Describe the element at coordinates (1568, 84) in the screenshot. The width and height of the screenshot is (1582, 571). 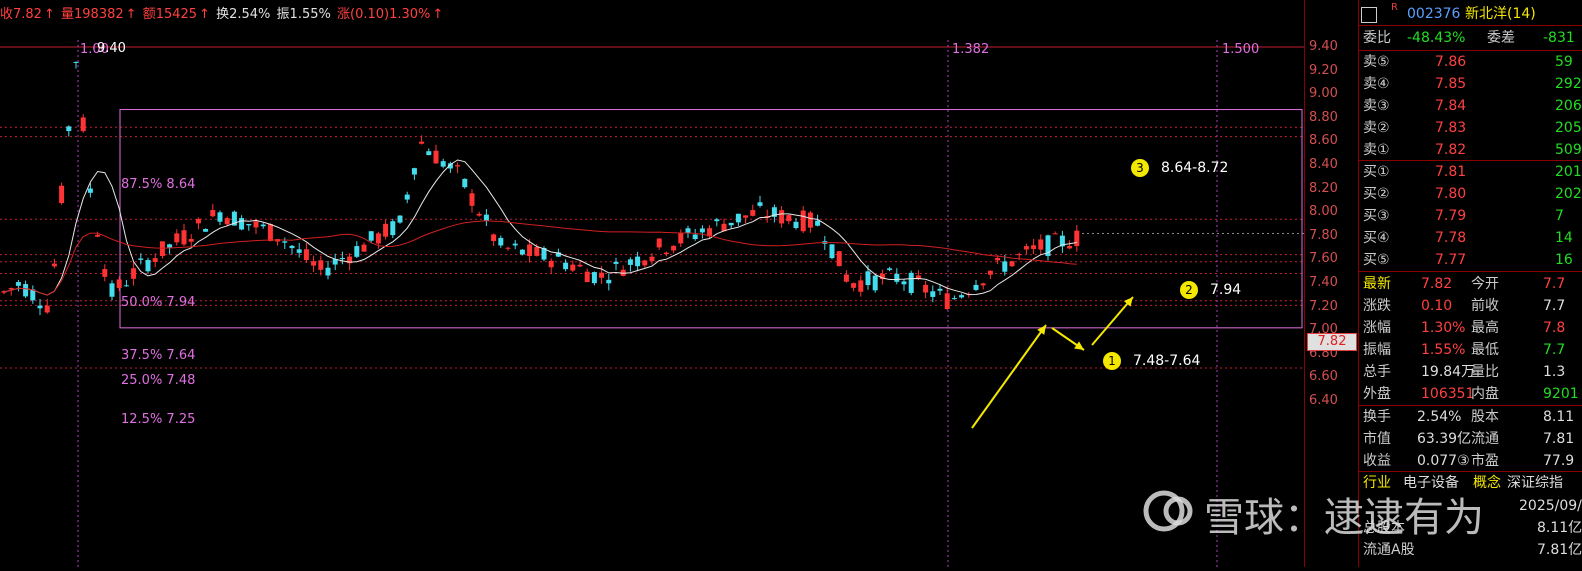
I see `ask-volume: 292` at that location.